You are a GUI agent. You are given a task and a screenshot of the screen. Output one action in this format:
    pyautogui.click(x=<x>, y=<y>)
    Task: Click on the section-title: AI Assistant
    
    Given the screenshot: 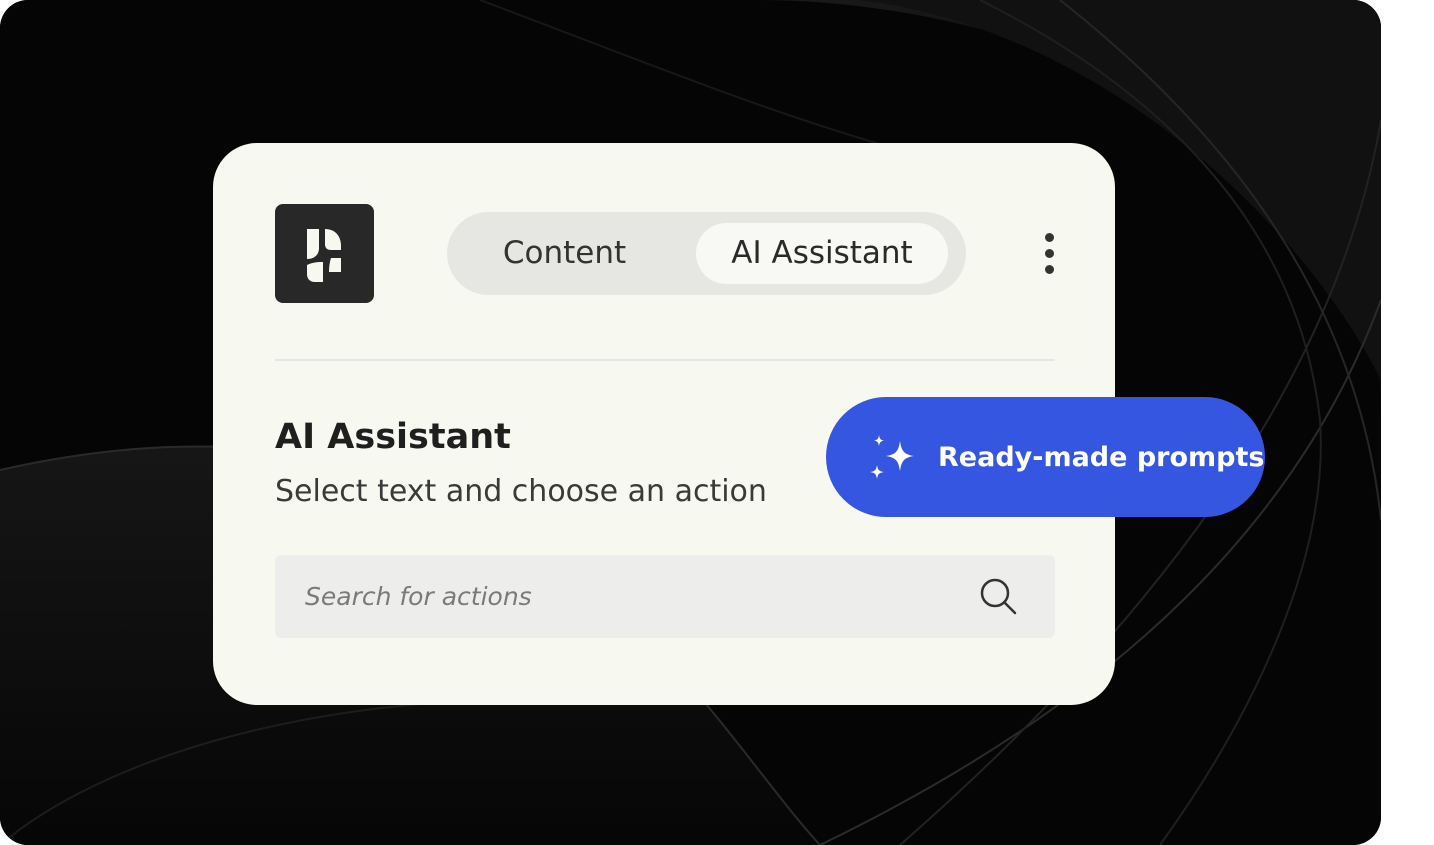 What is the action you would take?
    pyautogui.click(x=393, y=437)
    